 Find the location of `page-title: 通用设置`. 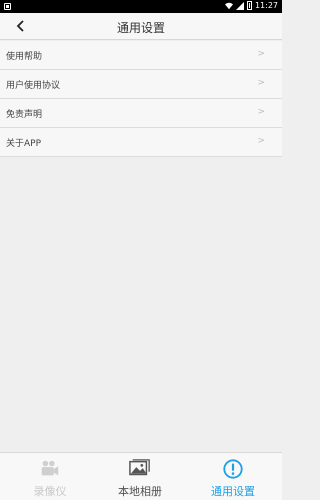

page-title: 通用设置 is located at coordinates (140, 28).